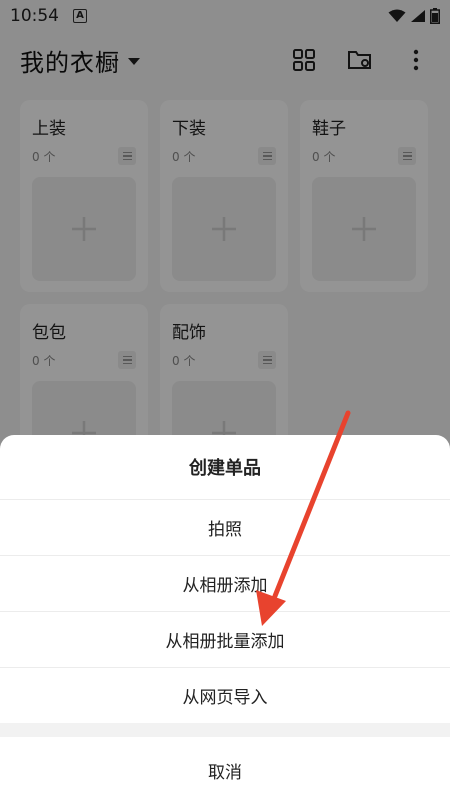 This screenshot has height=800, width=450. I want to click on add-from-album-option: 从相册添加, so click(225, 583).